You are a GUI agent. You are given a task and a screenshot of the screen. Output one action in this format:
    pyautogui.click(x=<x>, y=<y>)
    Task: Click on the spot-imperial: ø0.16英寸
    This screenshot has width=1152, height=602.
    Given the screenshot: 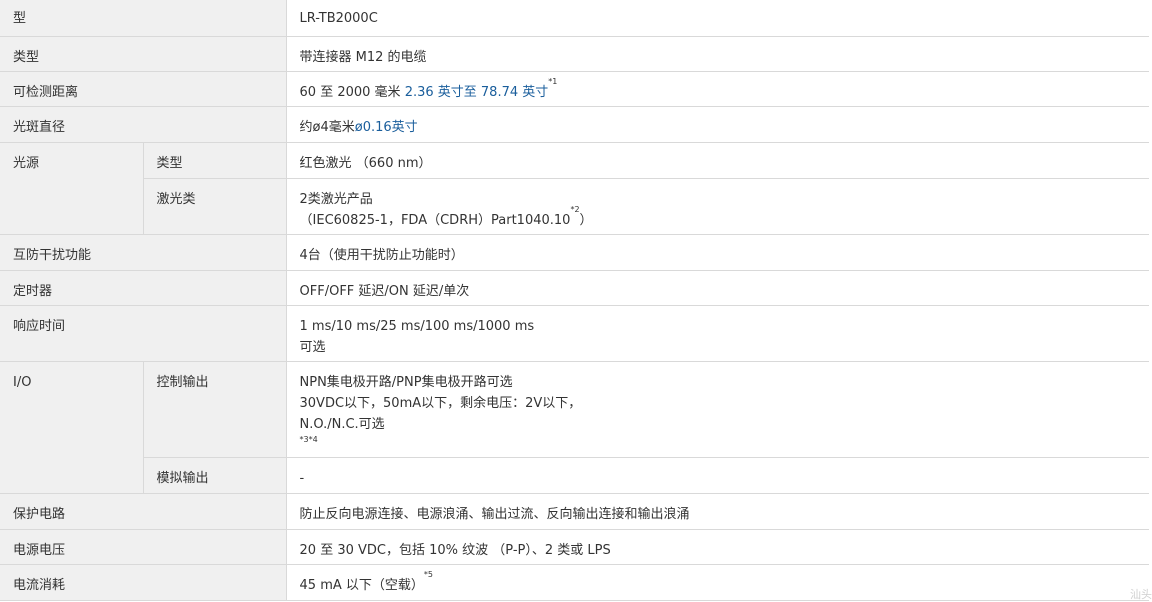 What is the action you would take?
    pyautogui.click(x=386, y=127)
    